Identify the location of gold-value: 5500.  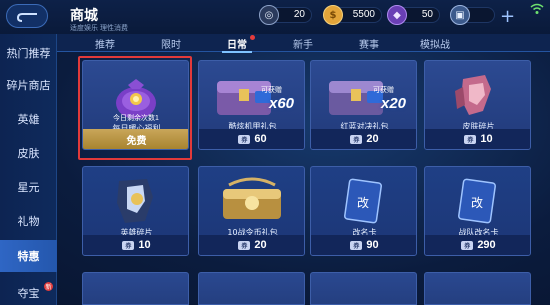
(363, 14).